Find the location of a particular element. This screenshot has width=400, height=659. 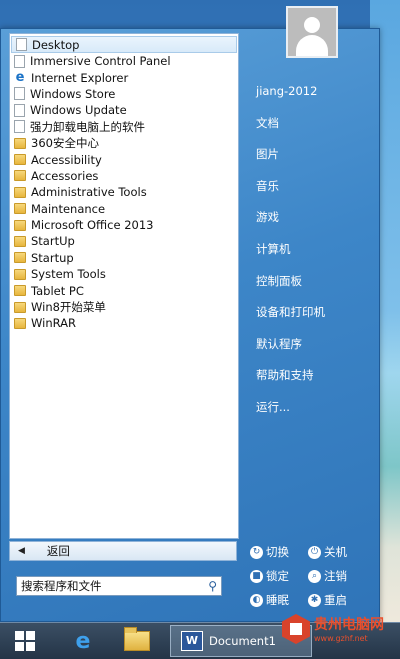

lock-button: ■ 锁定 is located at coordinates (278, 576).